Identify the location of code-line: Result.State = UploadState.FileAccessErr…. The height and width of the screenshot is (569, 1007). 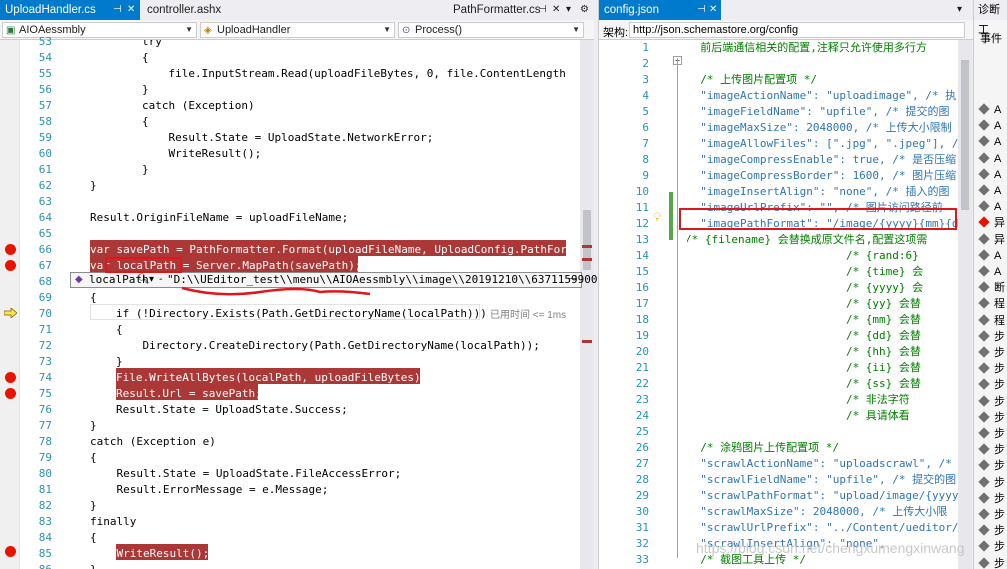
(246, 473).